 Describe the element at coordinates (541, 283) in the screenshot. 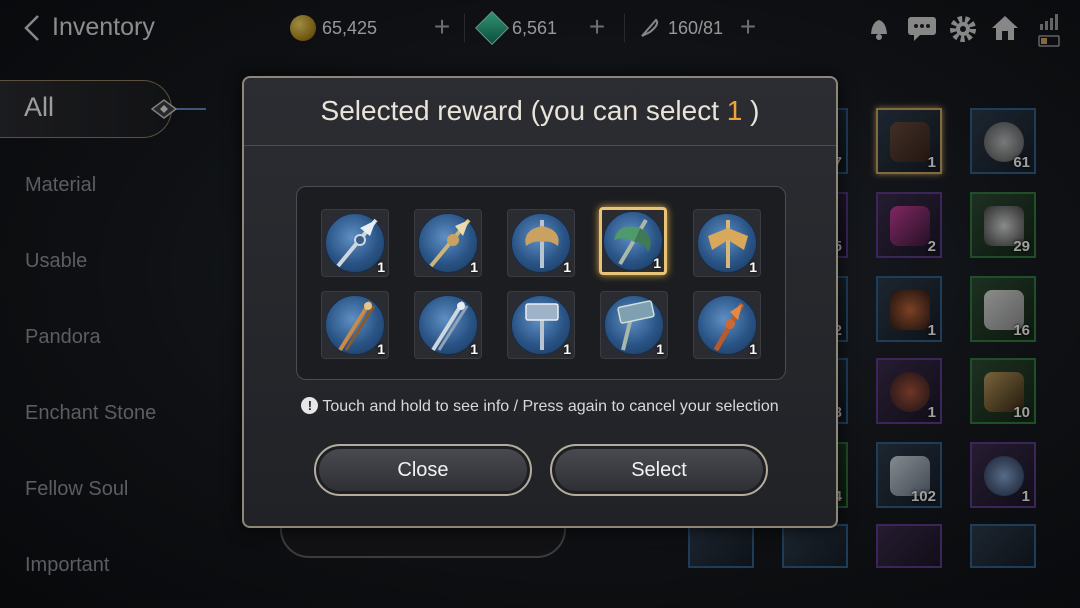

I see `reward-items-panel: 1 1 1 1 1 1 1 1 1 1` at that location.